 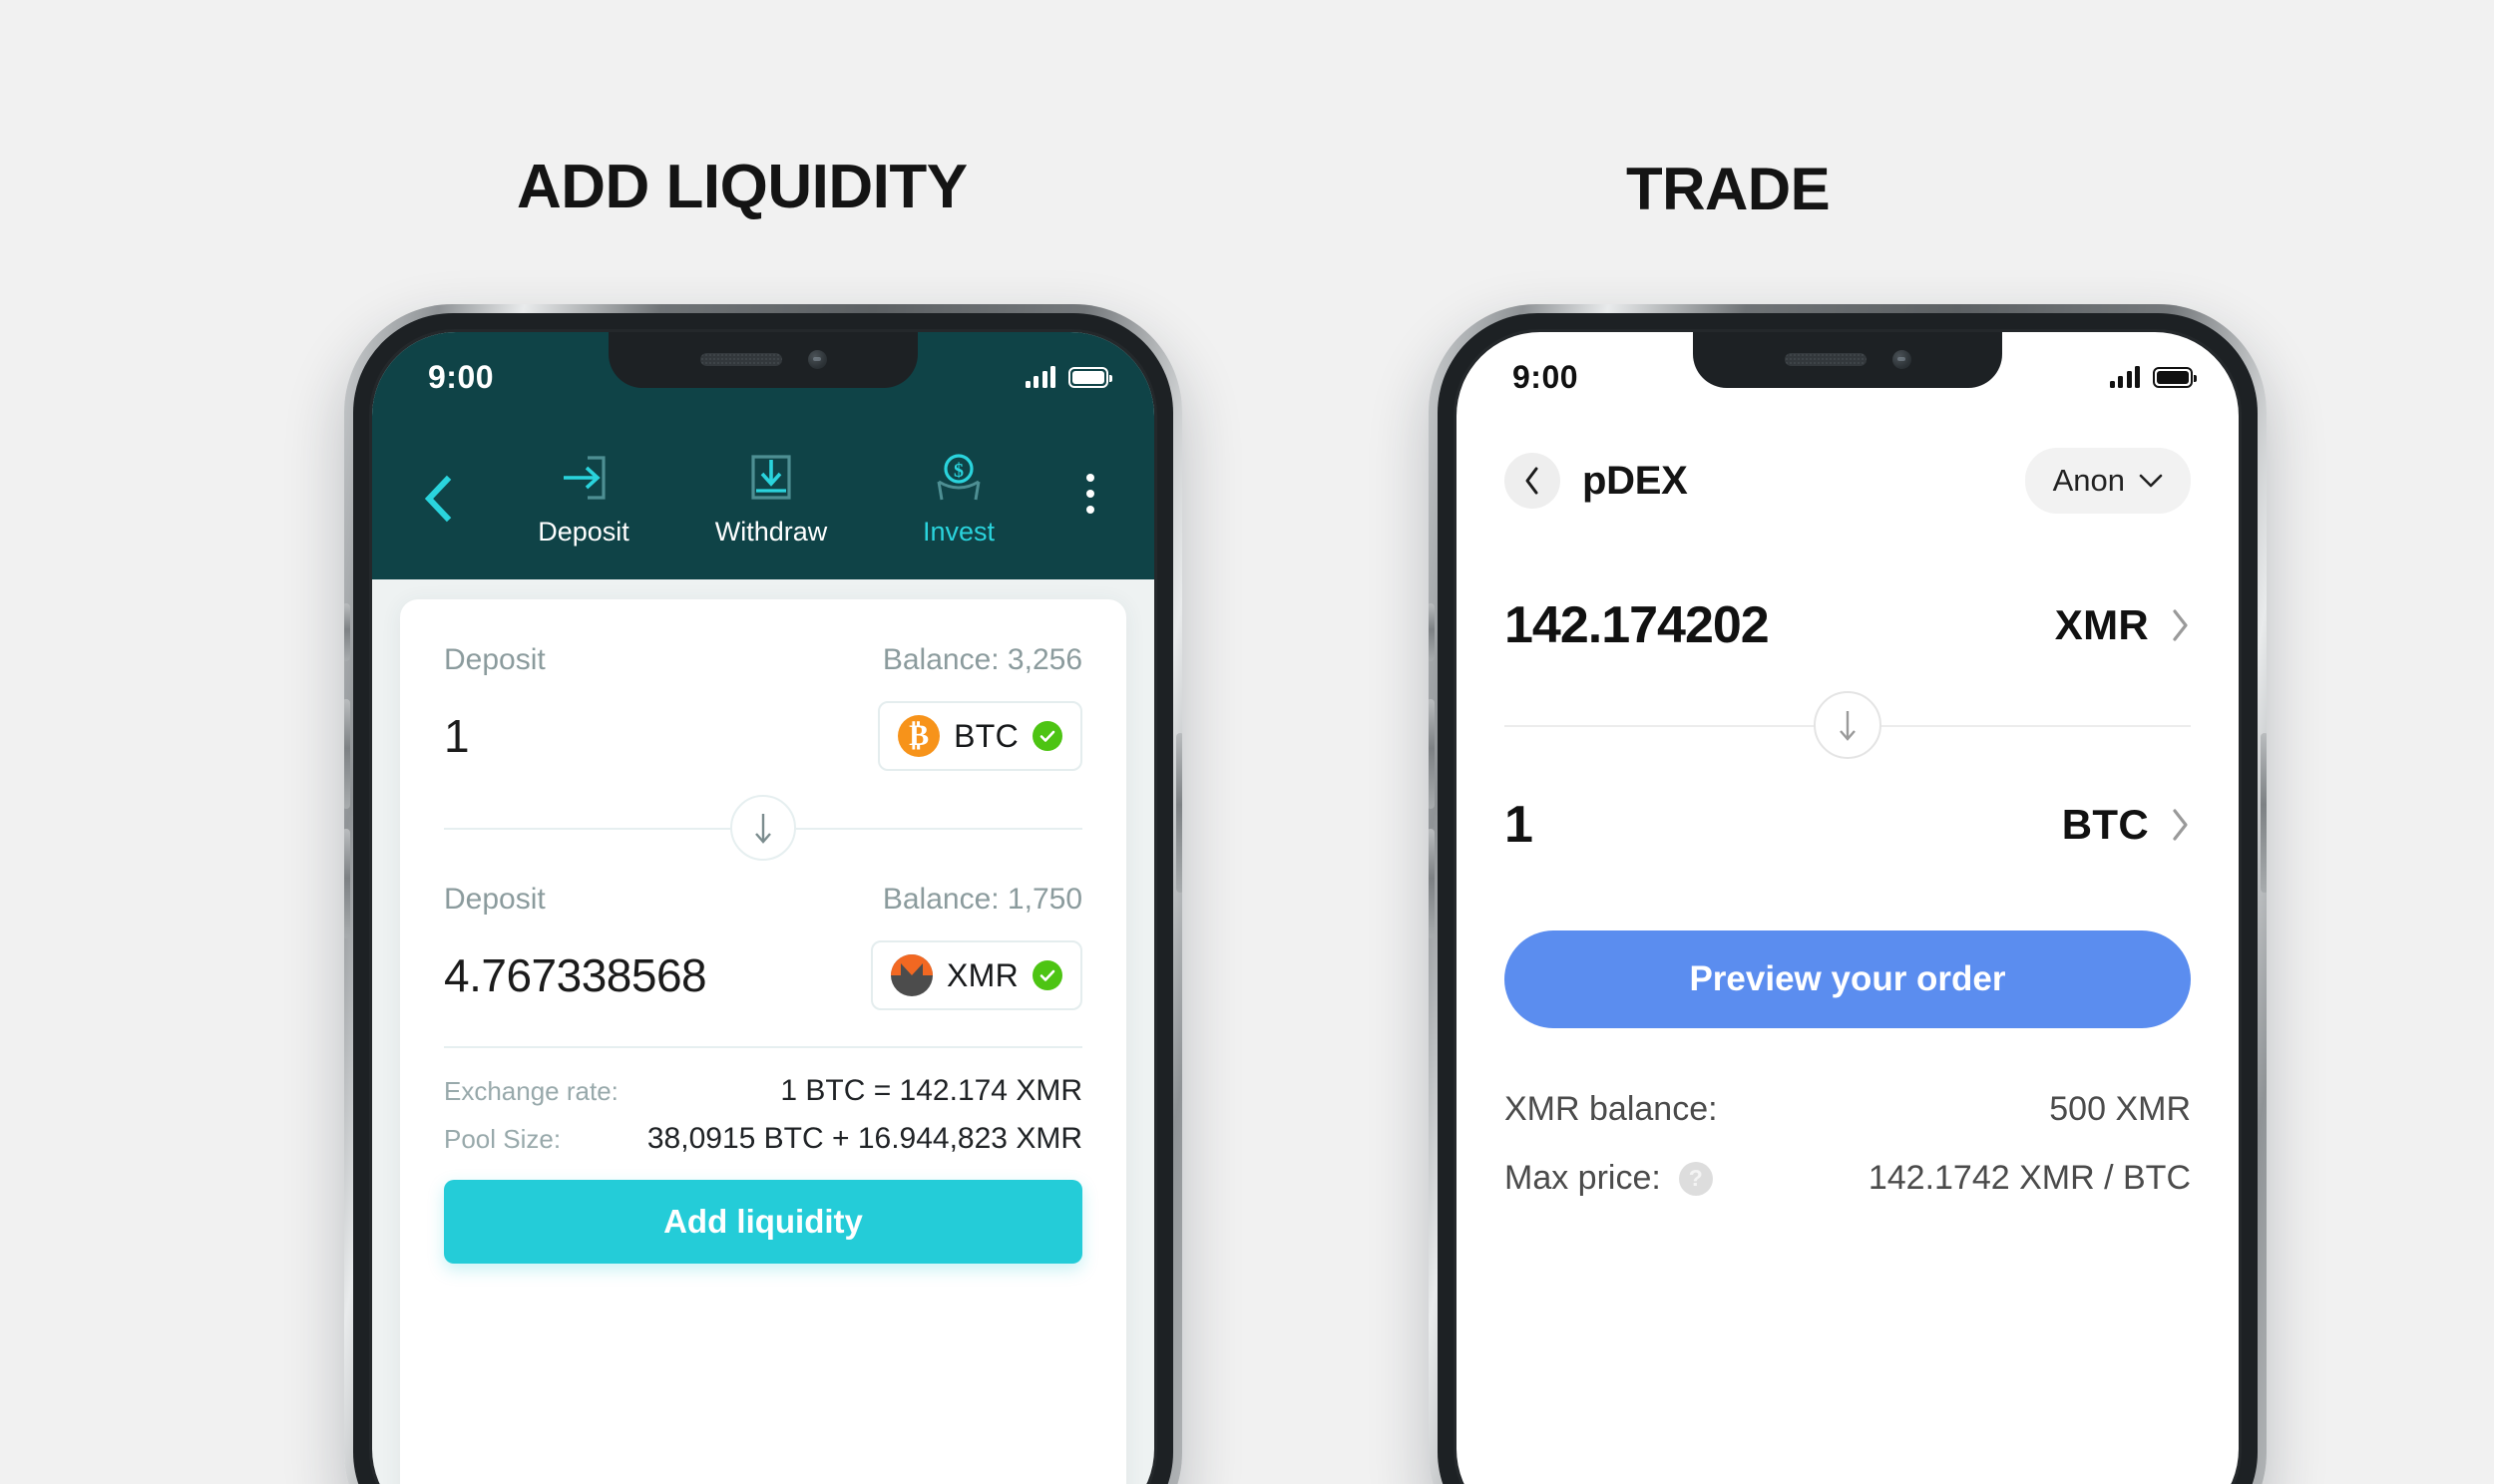 I want to click on nav-tab-withdraw: Withdraw, so click(x=771, y=500).